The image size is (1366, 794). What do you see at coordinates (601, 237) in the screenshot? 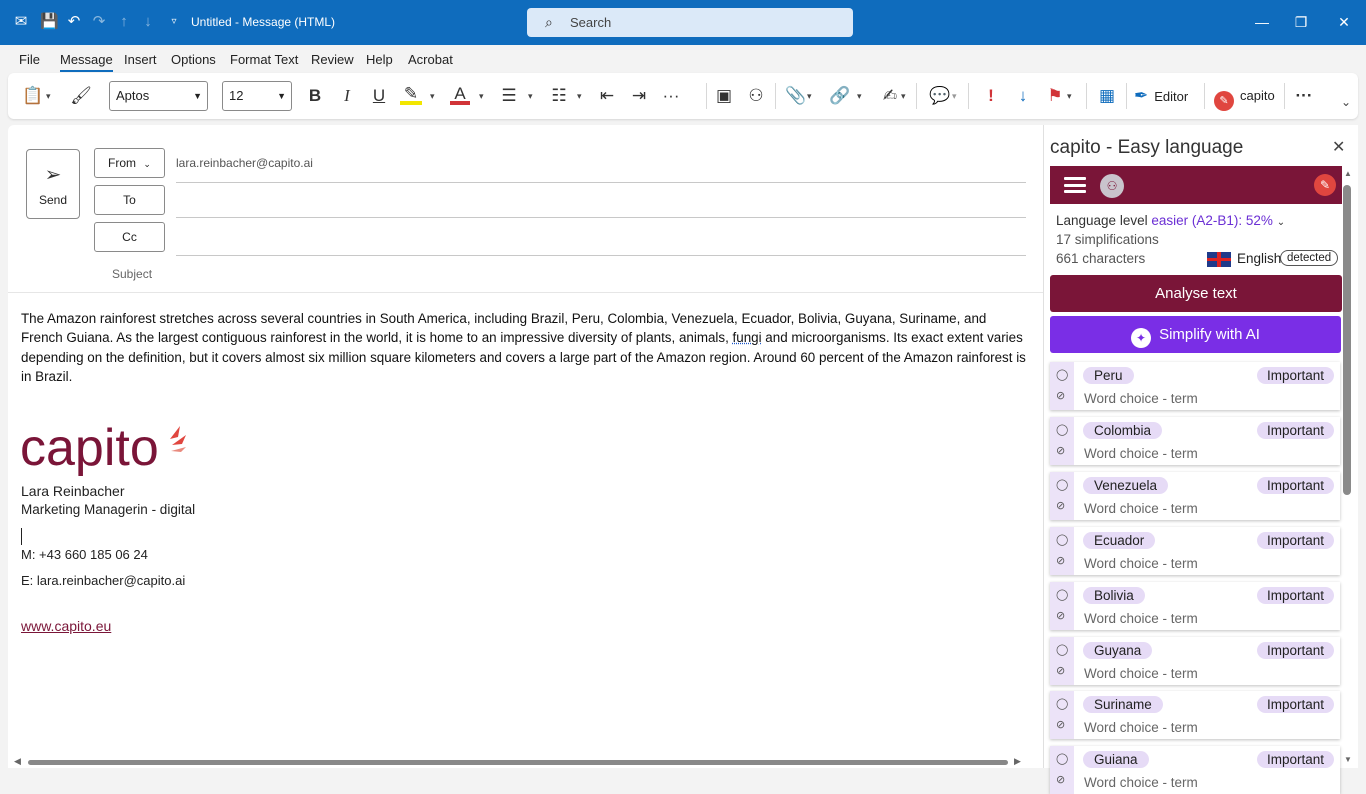
I see `cc-input` at bounding box center [601, 237].